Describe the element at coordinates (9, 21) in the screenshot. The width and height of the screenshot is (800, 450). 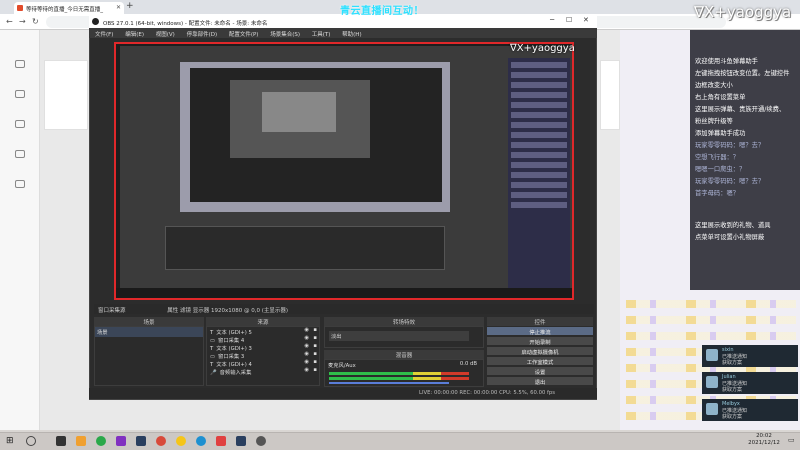
I see `back-icon: ←` at that location.